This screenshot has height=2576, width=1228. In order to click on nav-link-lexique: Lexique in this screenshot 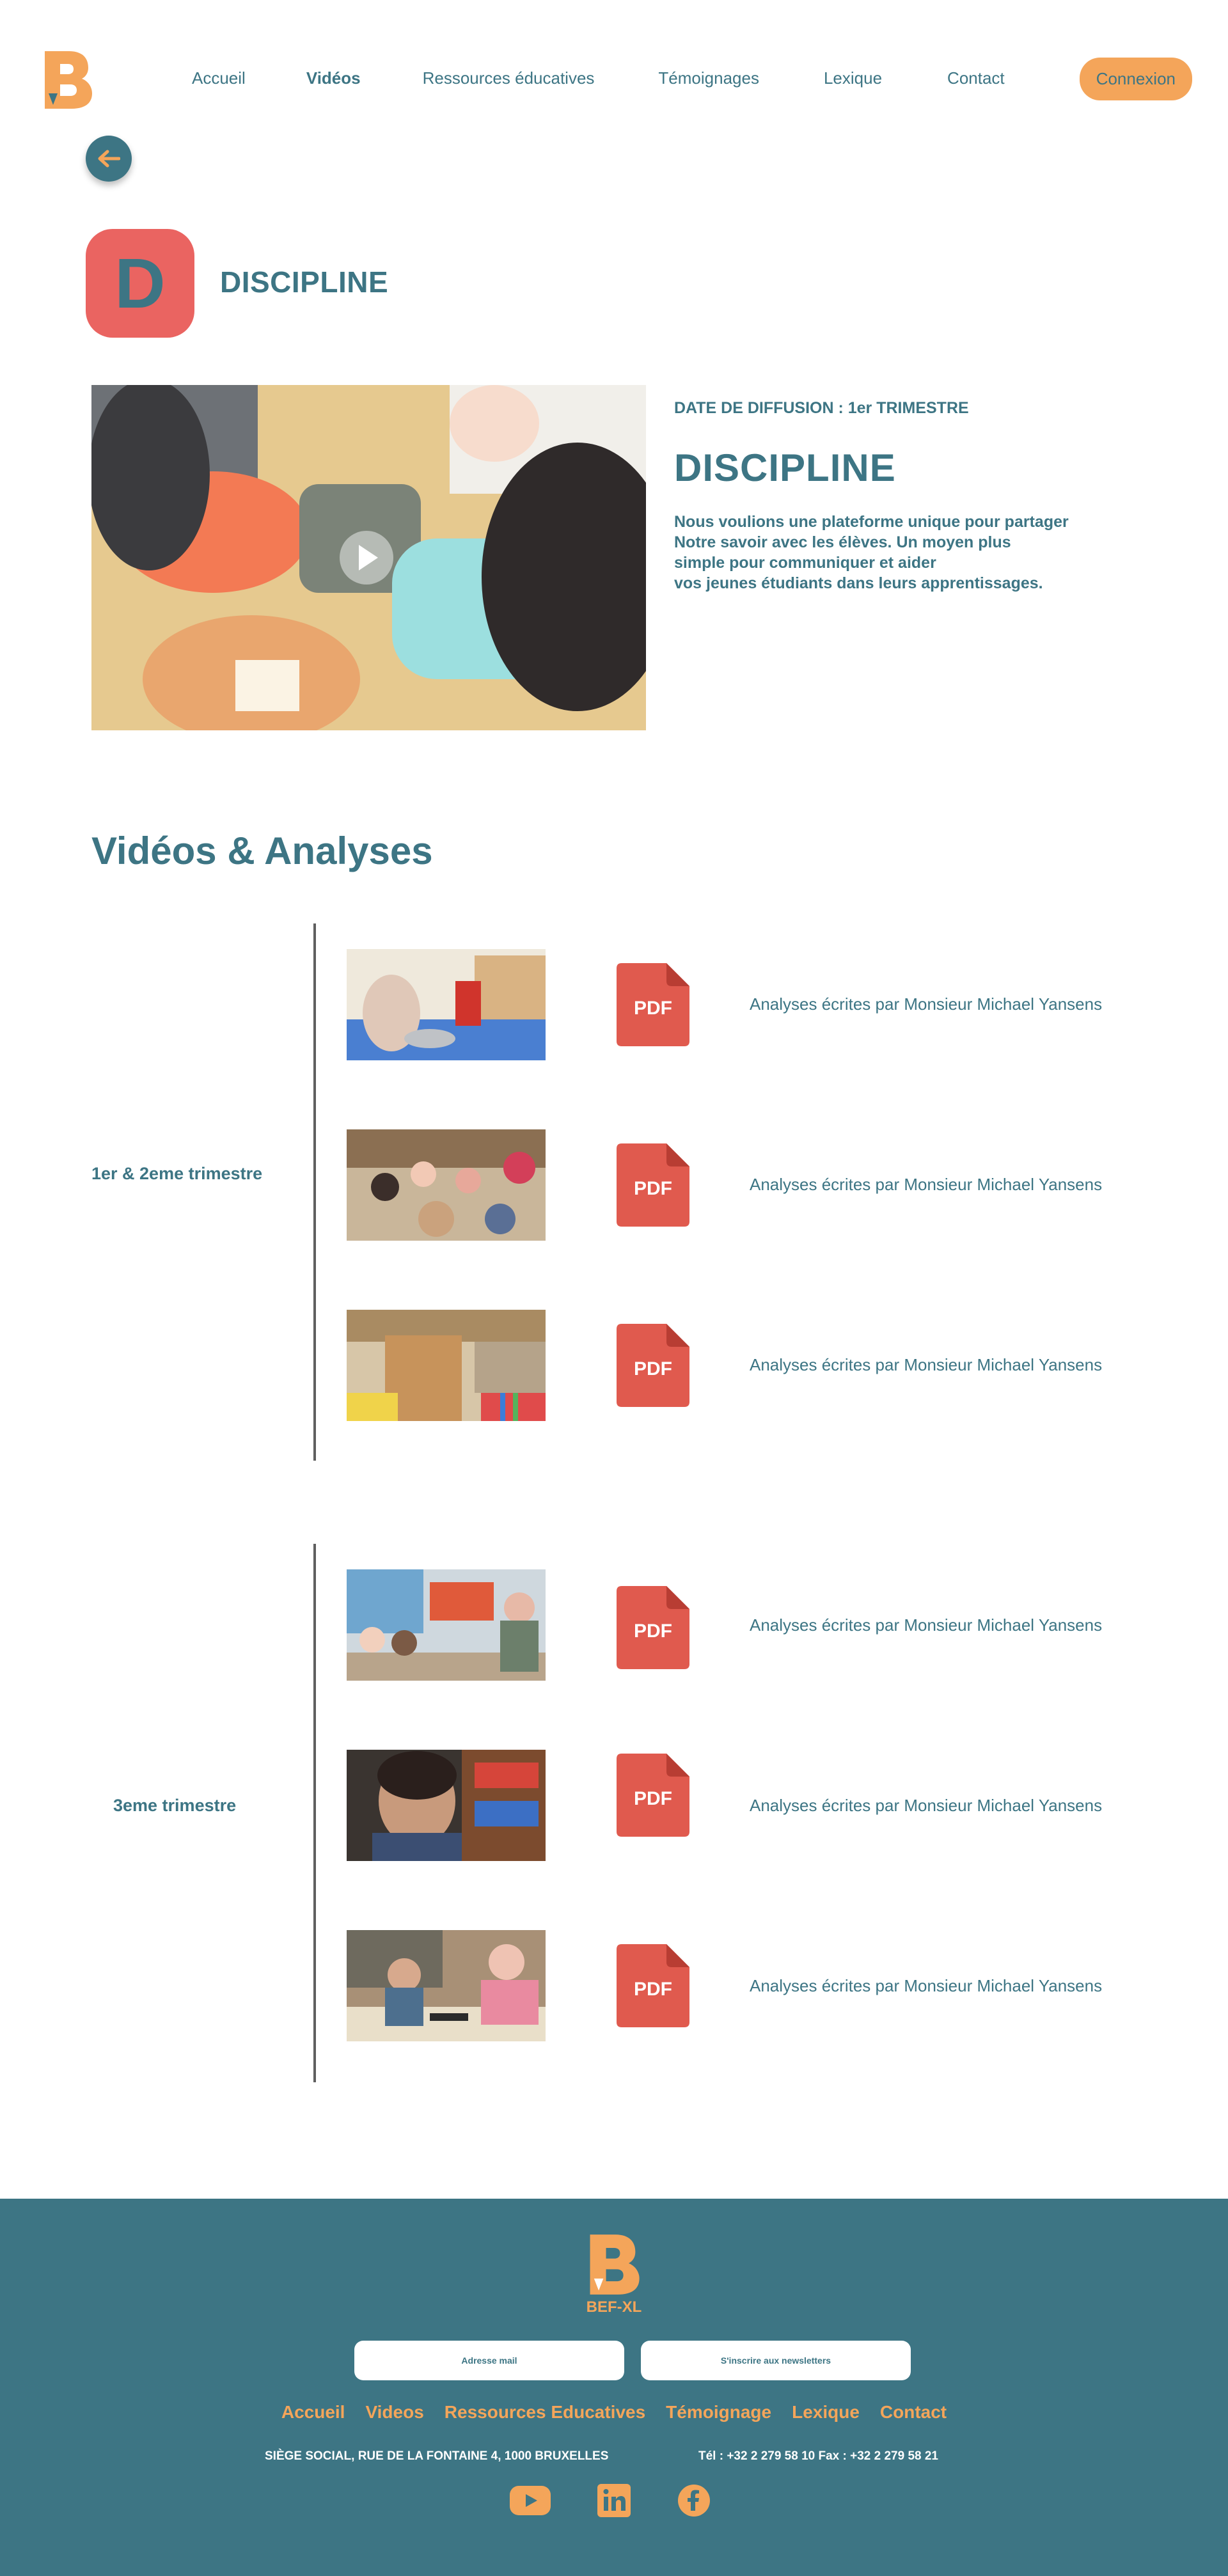, I will do `click(853, 78)`.